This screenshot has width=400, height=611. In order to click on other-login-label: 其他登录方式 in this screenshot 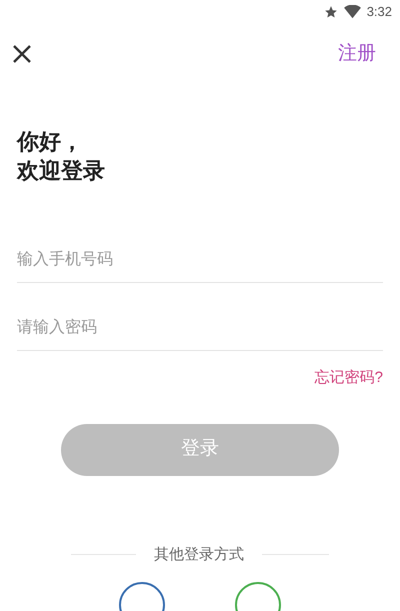, I will do `click(199, 554)`.